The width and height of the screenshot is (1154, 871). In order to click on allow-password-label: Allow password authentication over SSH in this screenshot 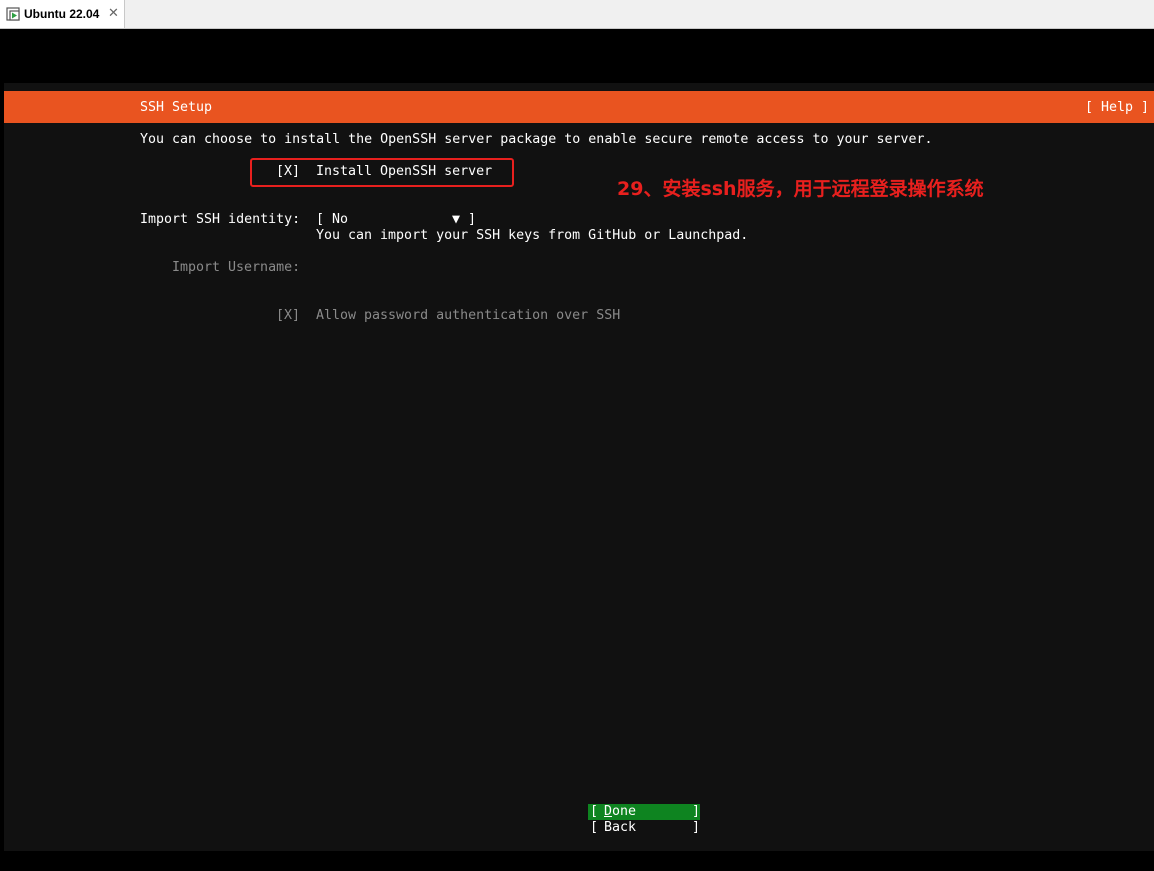, I will do `click(468, 315)`.